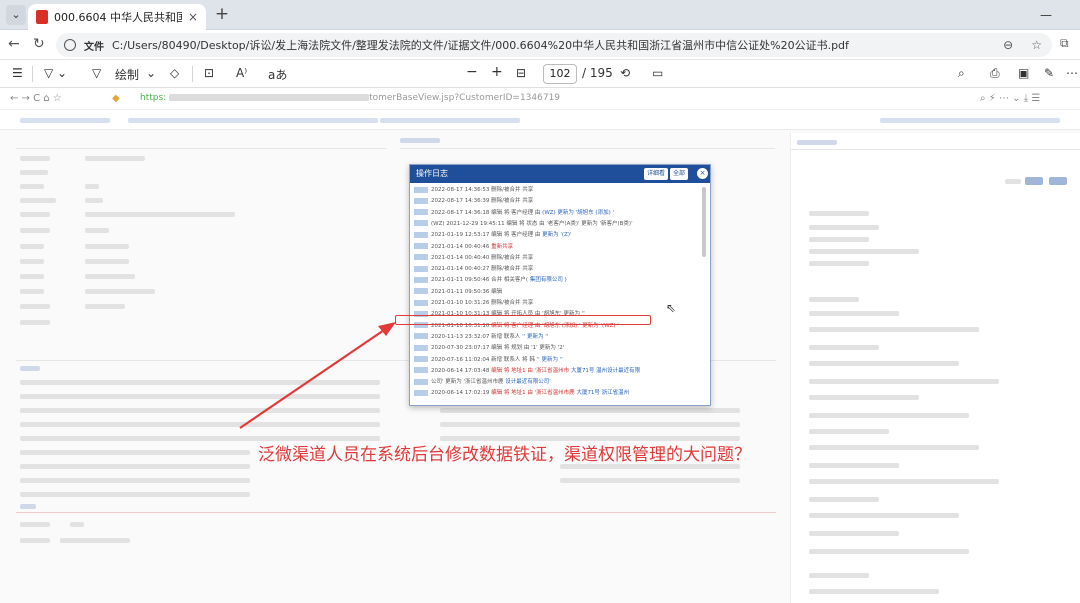 The height and width of the screenshot is (603, 1080). I want to click on all-button: 全部, so click(679, 174).